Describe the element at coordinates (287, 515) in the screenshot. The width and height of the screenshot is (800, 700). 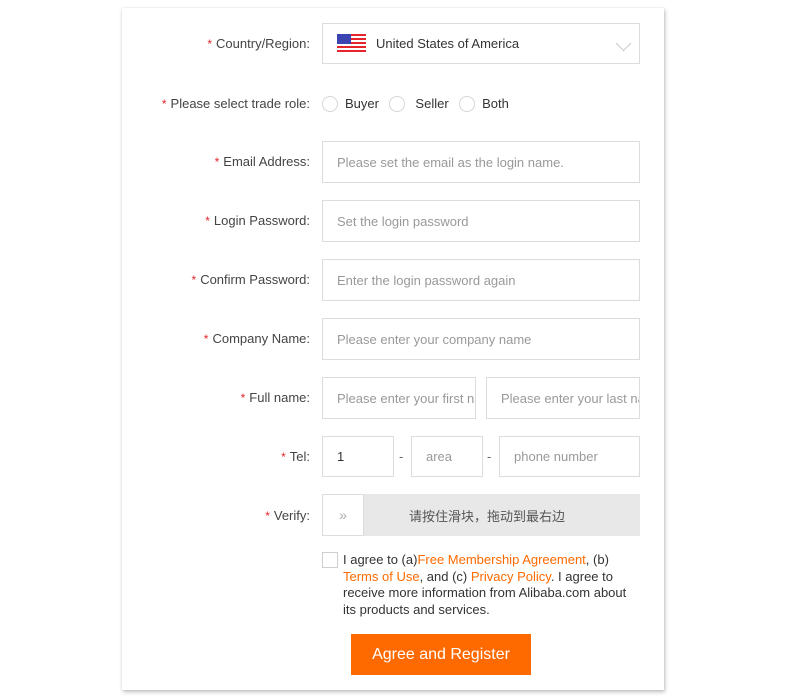
I see `verify-label: * Verify:` at that location.